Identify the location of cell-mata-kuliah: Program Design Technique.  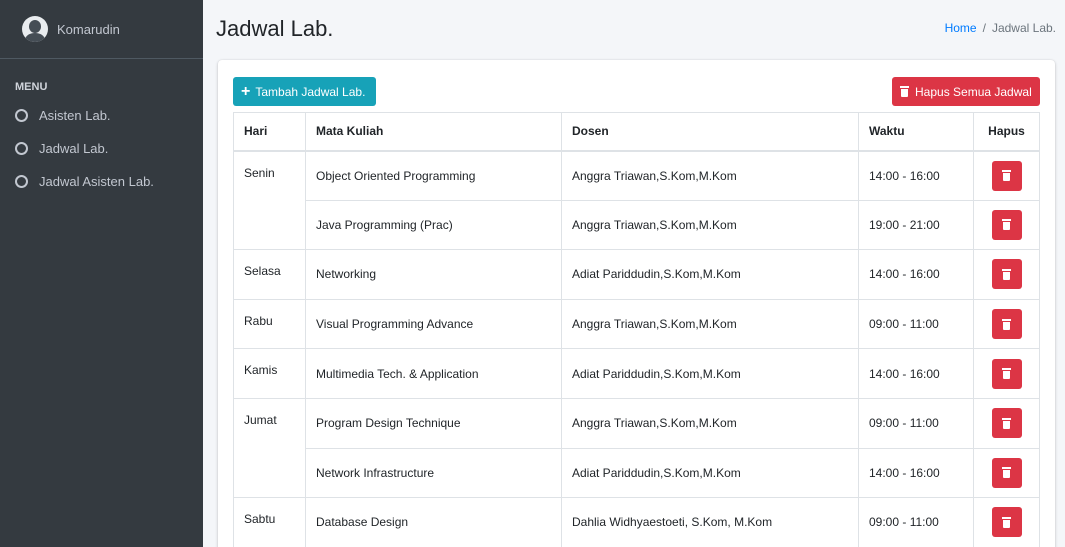
(433, 423).